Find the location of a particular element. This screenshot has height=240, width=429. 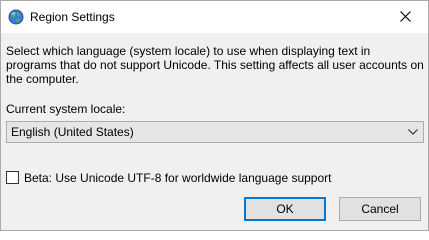

system-locale-dropdown: English (United States) is located at coordinates (215, 132).